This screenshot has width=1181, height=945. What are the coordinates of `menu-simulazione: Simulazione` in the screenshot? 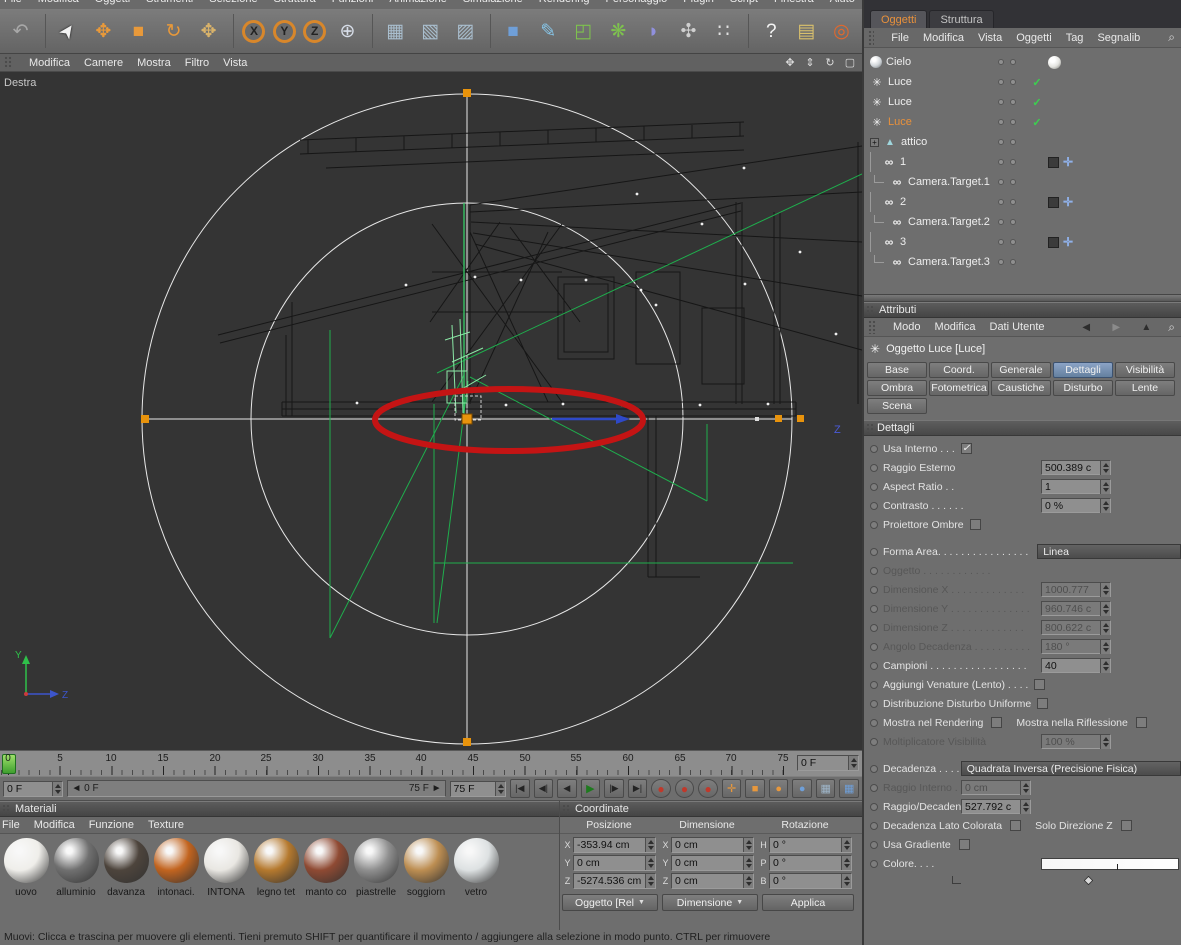 It's located at (493, 2).